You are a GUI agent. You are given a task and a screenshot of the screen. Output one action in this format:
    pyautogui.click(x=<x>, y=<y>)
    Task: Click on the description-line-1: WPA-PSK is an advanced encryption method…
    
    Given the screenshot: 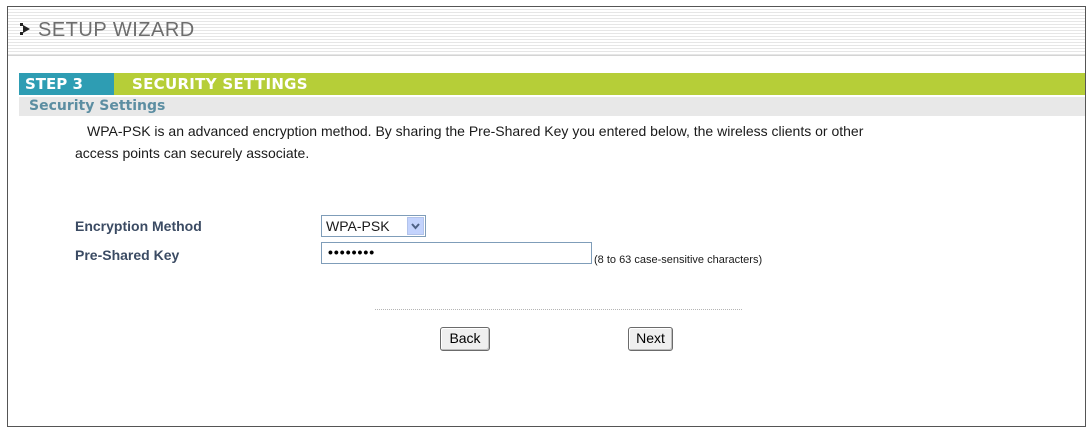 What is the action you would take?
    pyautogui.click(x=475, y=131)
    